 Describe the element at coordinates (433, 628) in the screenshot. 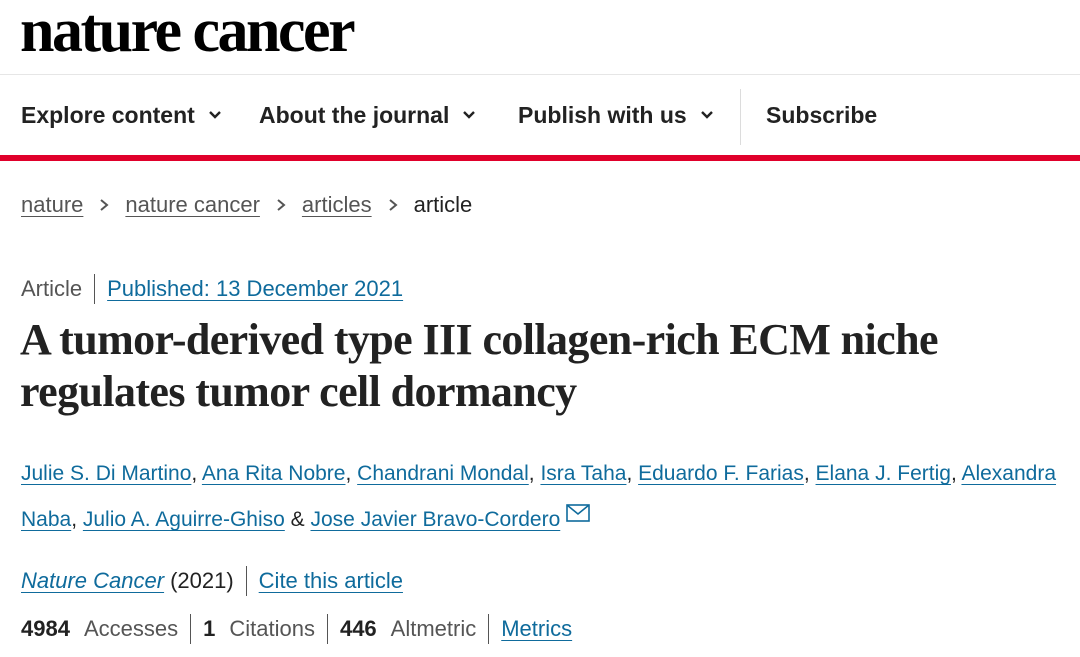

I see `altmetric-label: Altmetric` at that location.